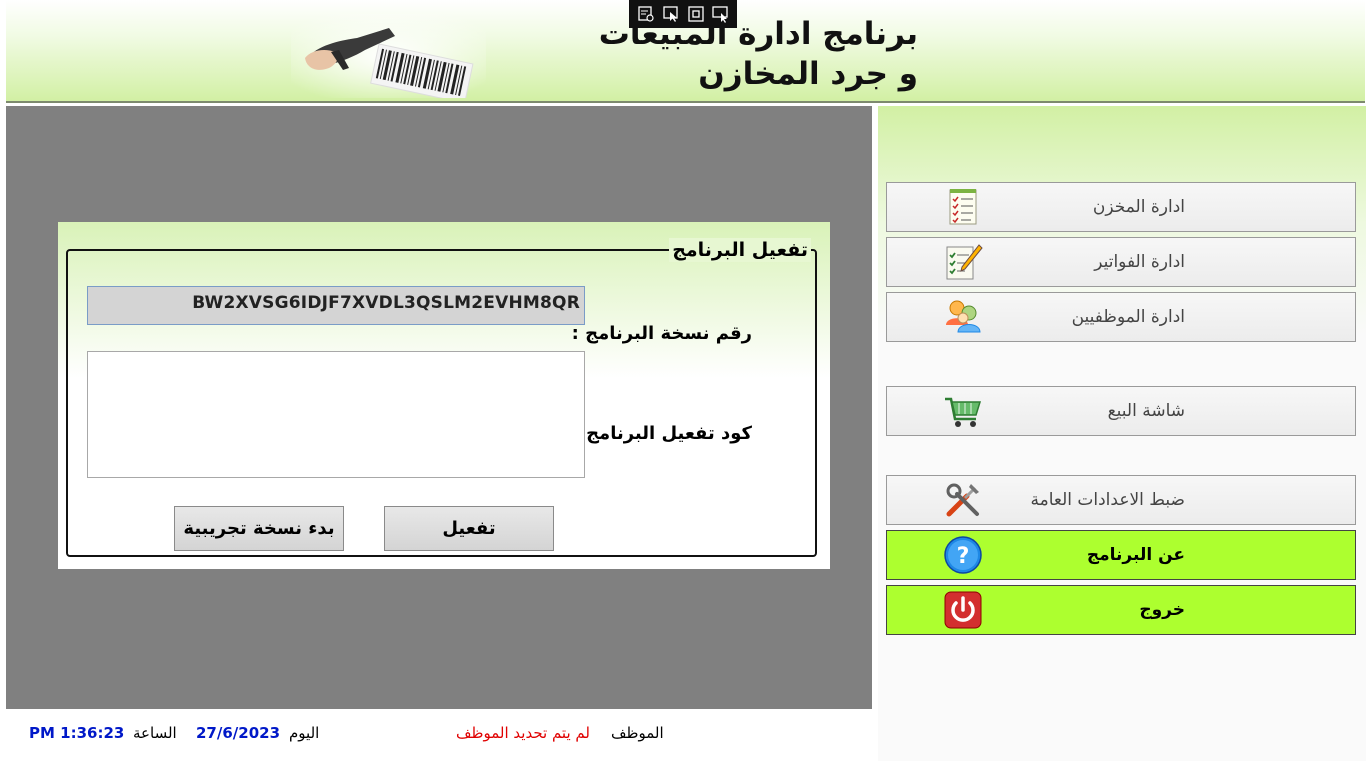  Describe the element at coordinates (671, 14) in the screenshot. I see `pointer-icon` at that location.